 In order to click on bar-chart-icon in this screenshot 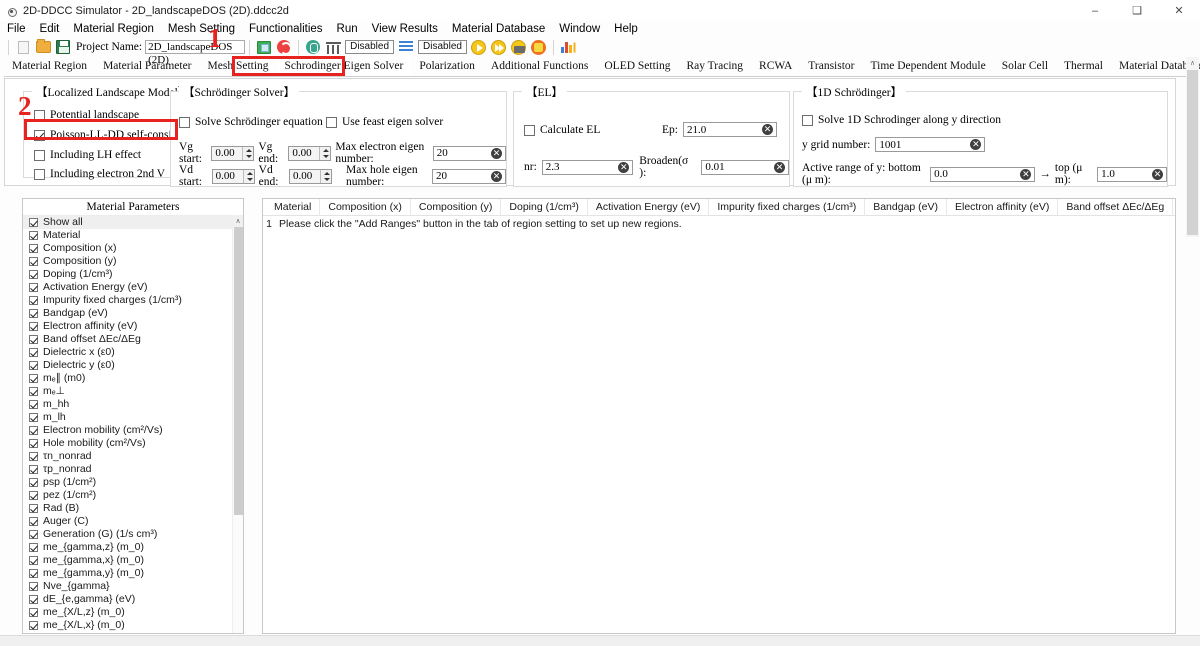, I will do `click(568, 47)`.